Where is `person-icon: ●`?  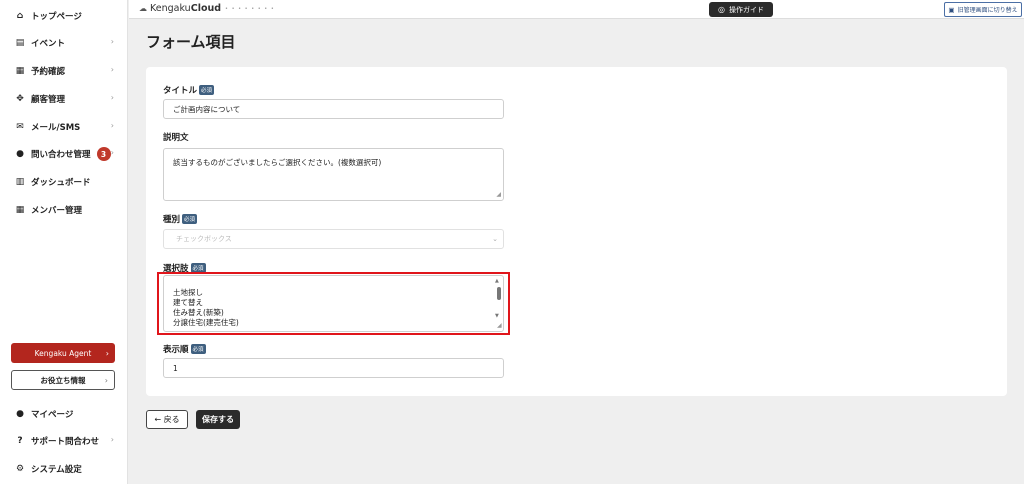
person-icon: ● is located at coordinates (20, 414).